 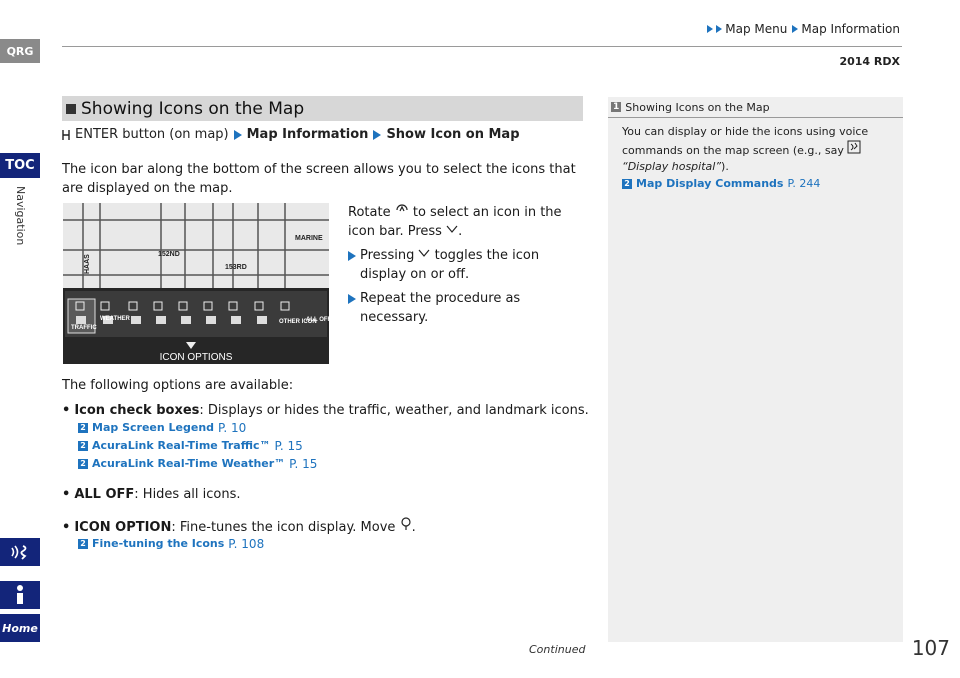 What do you see at coordinates (20, 216) in the screenshot?
I see `section-label: Navigation` at bounding box center [20, 216].